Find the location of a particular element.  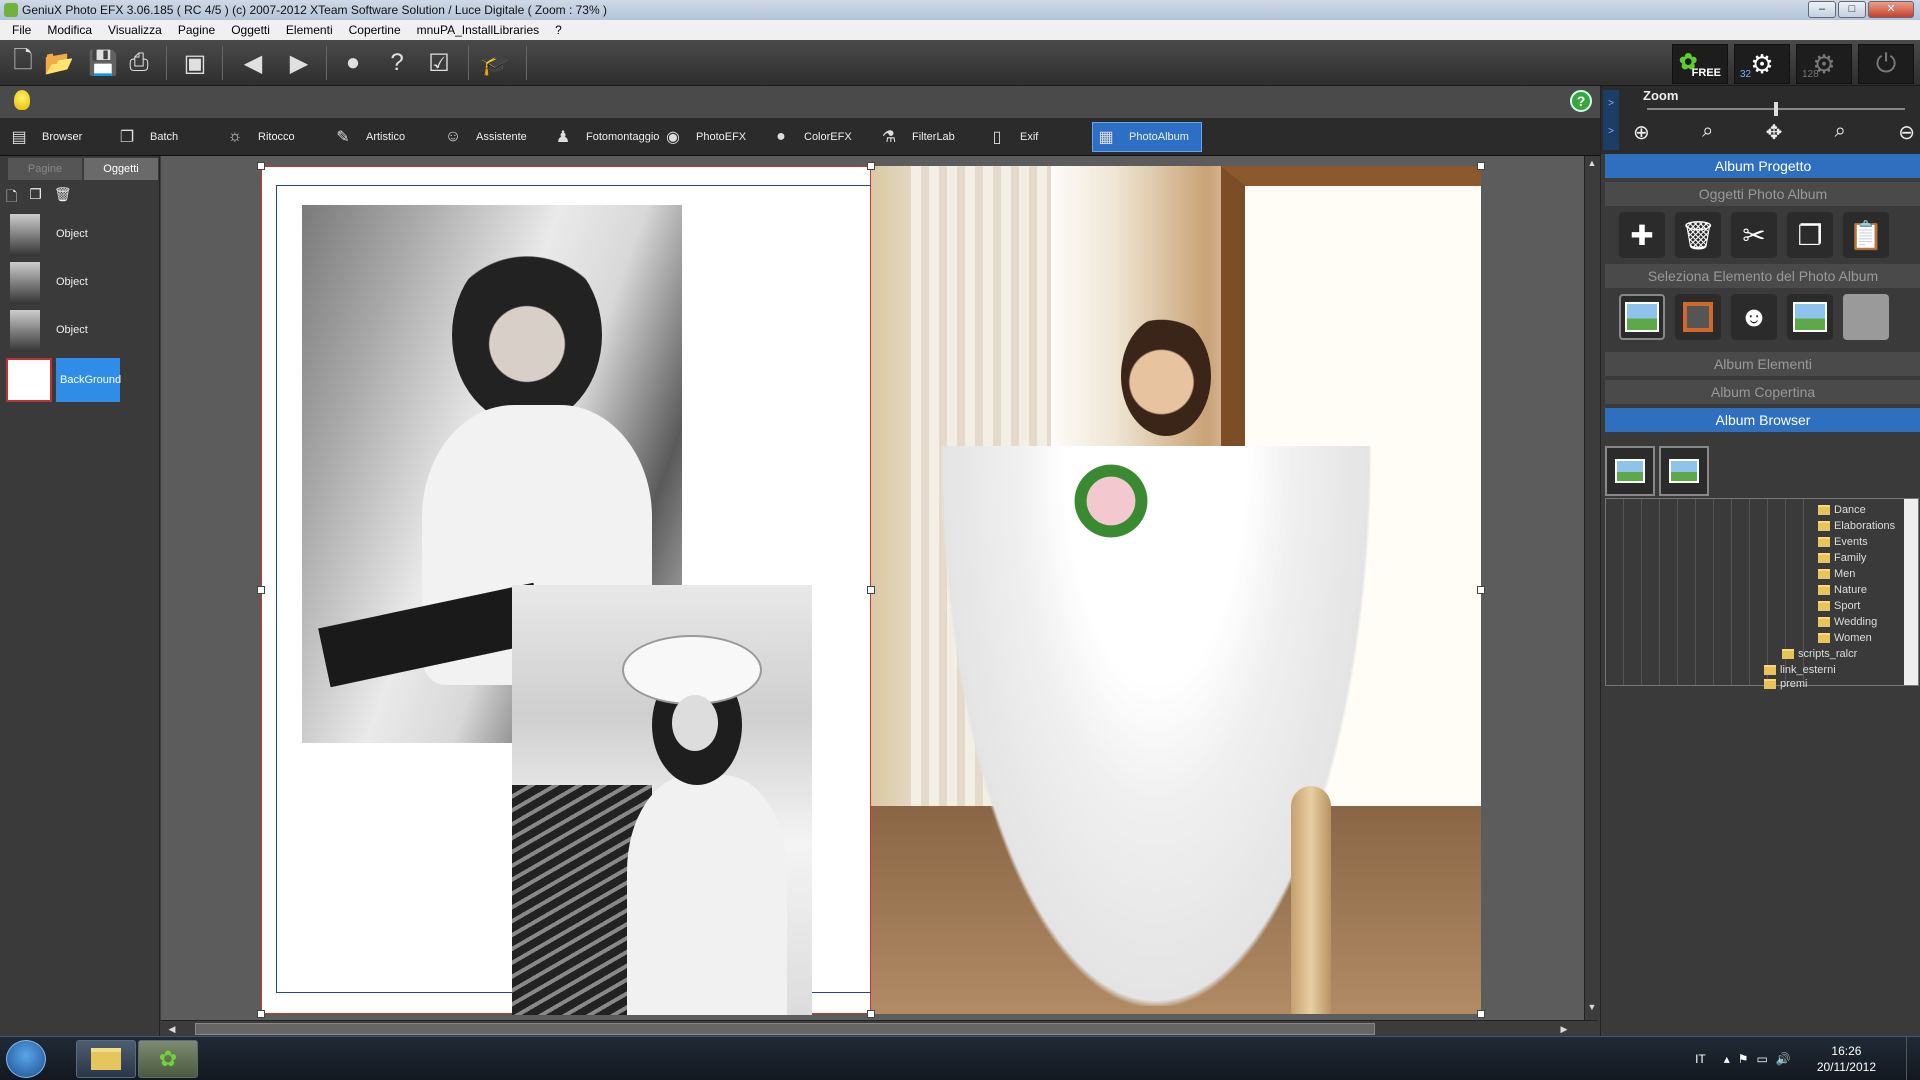

tab-exif: ▯ Exif is located at coordinates (1011, 137).